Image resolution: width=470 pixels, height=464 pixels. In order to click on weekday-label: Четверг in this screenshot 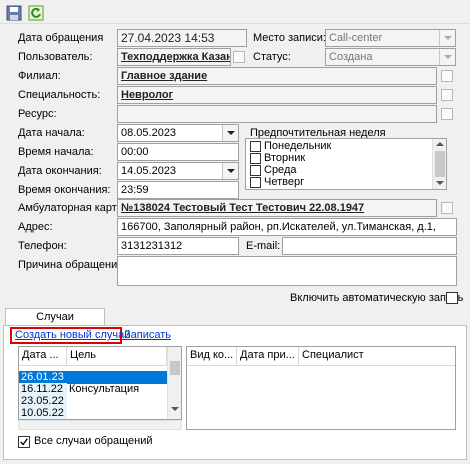, I will do `click(284, 182)`.